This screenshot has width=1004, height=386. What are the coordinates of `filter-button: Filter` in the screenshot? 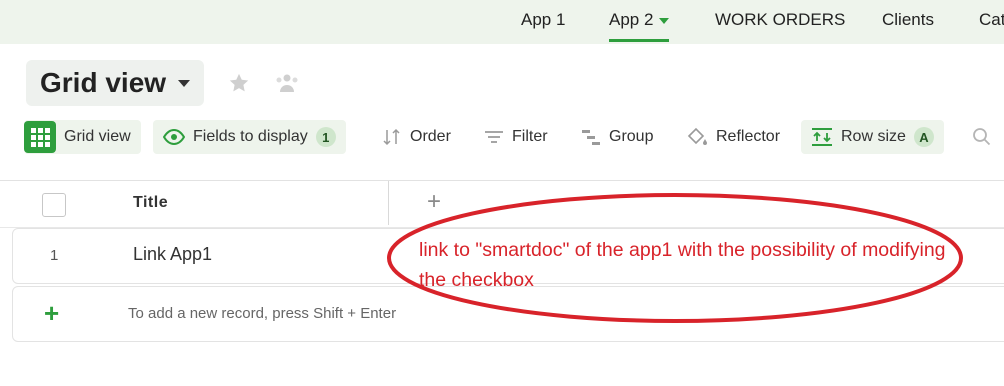 It's located at (516, 137).